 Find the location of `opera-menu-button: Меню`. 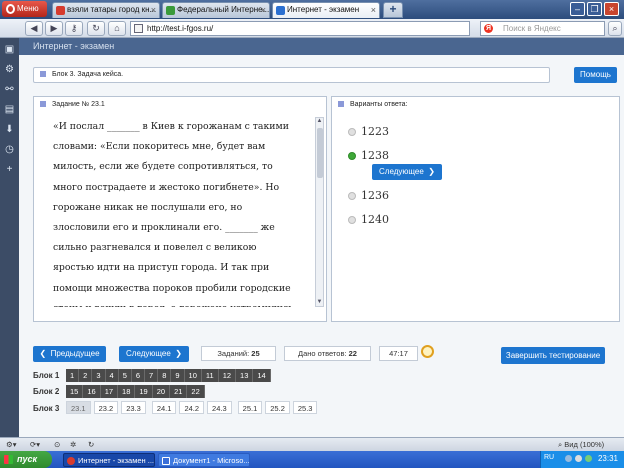

opera-menu-button: Меню is located at coordinates (24, 9).